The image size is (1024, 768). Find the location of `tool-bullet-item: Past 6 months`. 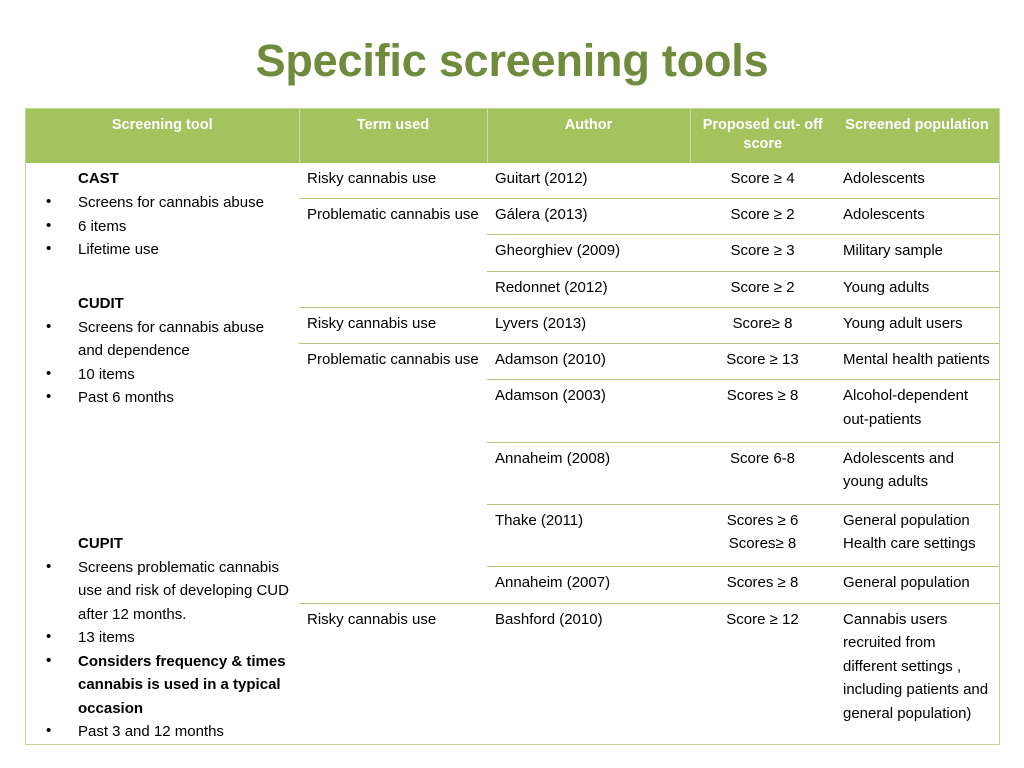

tool-bullet-item: Past 6 months is located at coordinates (161, 397).